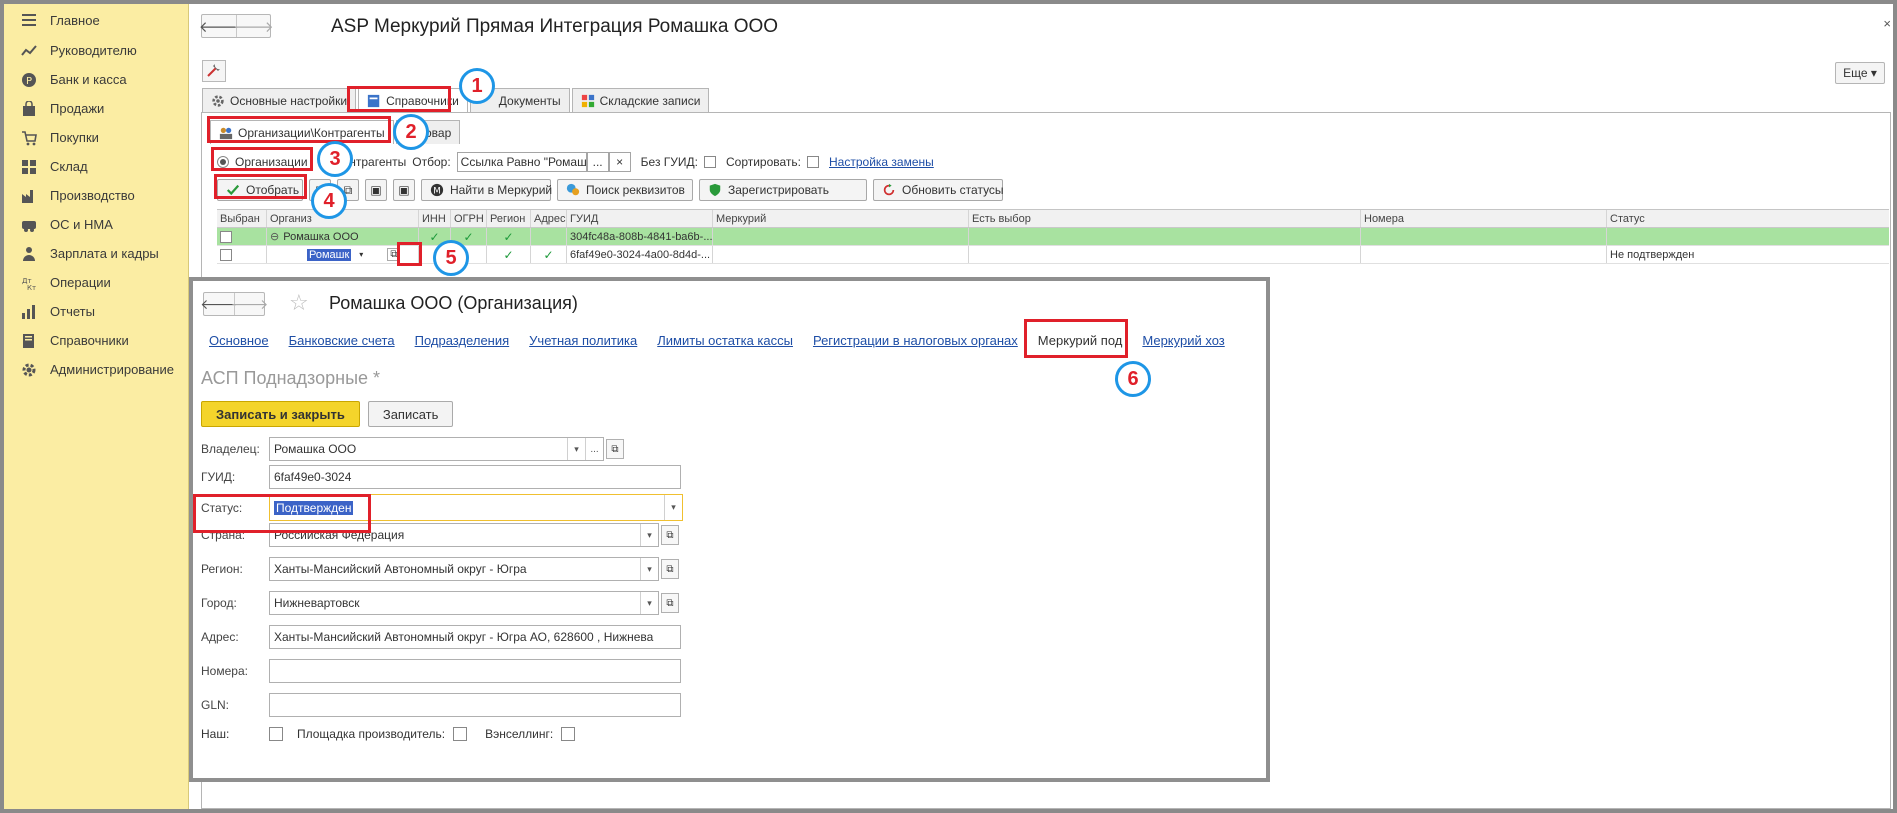  What do you see at coordinates (469, 218) in the screenshot?
I see `col-ogrn: ОГРН` at bounding box center [469, 218].